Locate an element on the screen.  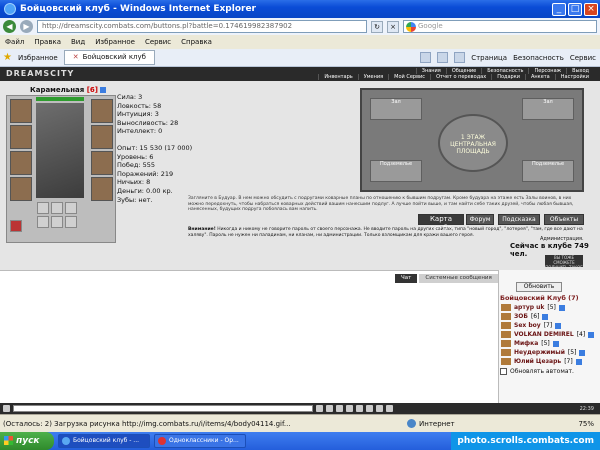
auto-refresh-option: Обновлять автомат. is located at coordinates (537, 371).